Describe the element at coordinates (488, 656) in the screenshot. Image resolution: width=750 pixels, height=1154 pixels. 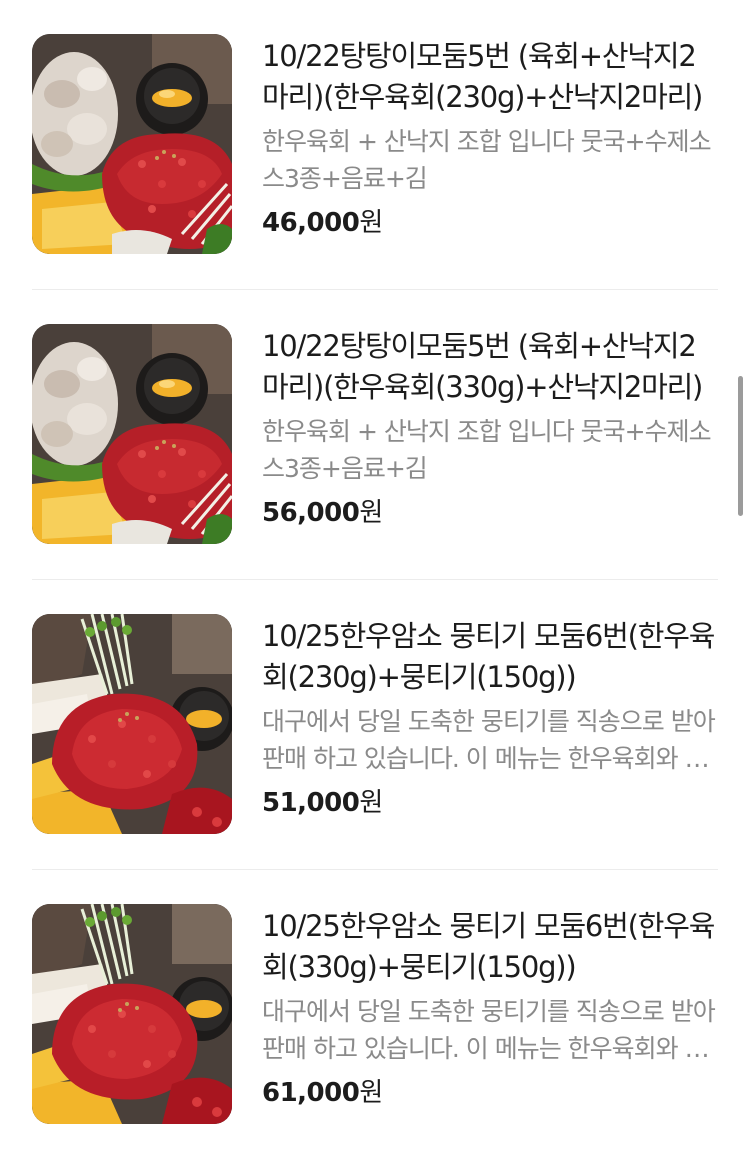
I see `menu-item-title: 10/25한우암소 뭉티기 모둠6번(한우육회(230g)+뭉티기(150g))` at that location.